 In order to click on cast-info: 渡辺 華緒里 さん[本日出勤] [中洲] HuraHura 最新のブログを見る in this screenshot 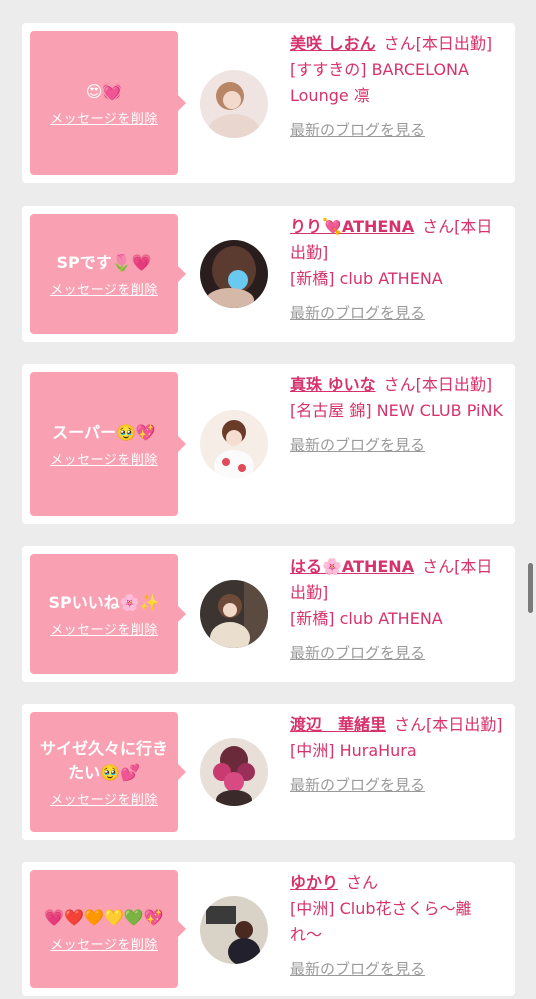, I will do `click(396, 755)`.